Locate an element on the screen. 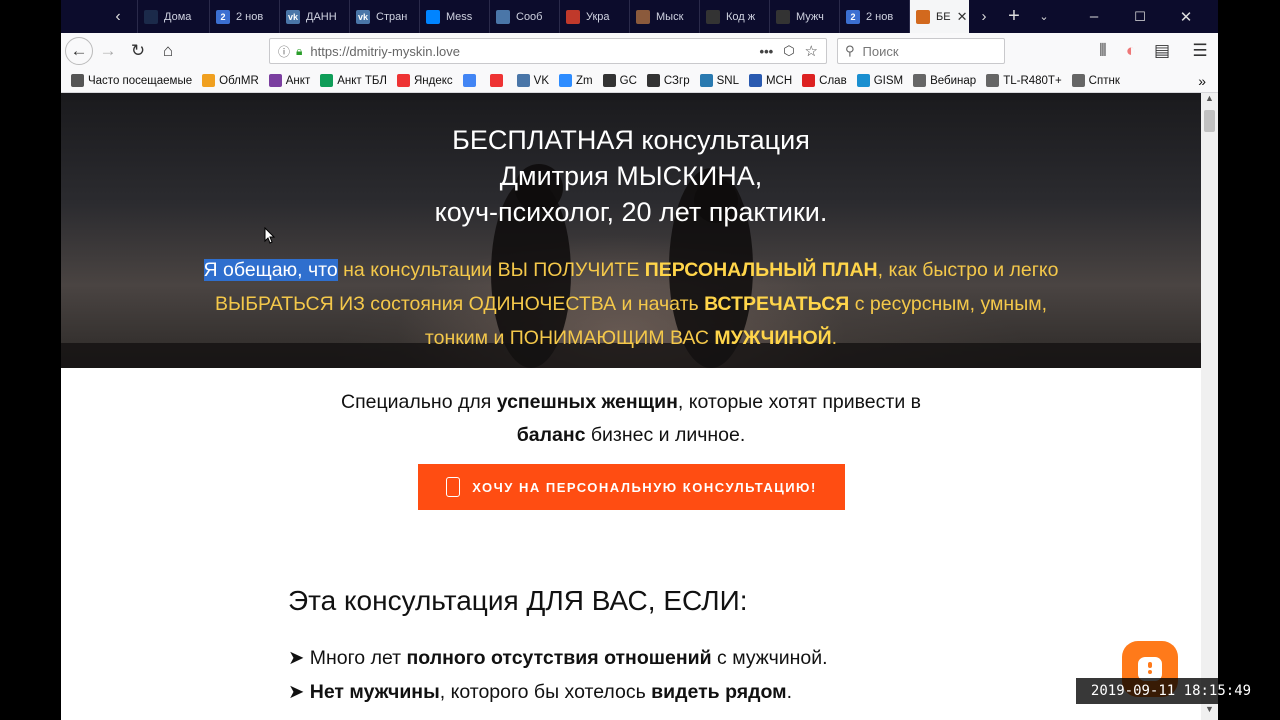 The height and width of the screenshot is (720, 1280). tab-label: 2 нов is located at coordinates (880, 16).